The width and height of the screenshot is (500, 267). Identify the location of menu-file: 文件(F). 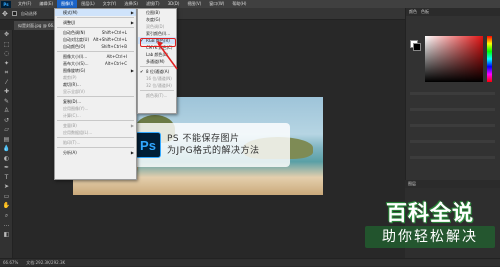
(24, 4).